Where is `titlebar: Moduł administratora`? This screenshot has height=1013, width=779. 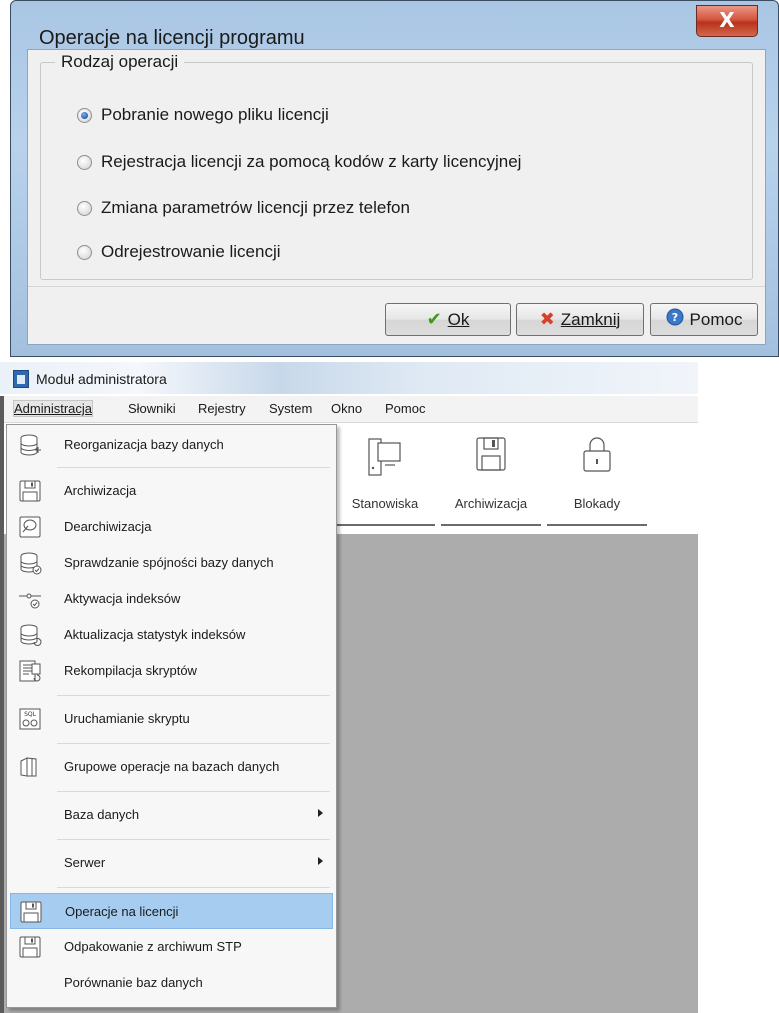
titlebar: Moduł administratora is located at coordinates (349, 378).